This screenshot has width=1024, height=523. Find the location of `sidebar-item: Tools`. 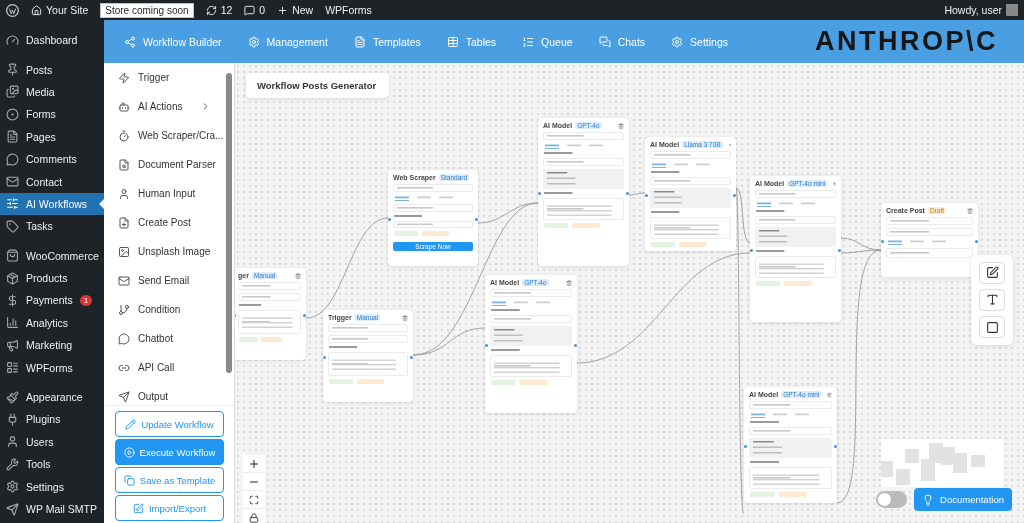

sidebar-item: Tools is located at coordinates (52, 464).